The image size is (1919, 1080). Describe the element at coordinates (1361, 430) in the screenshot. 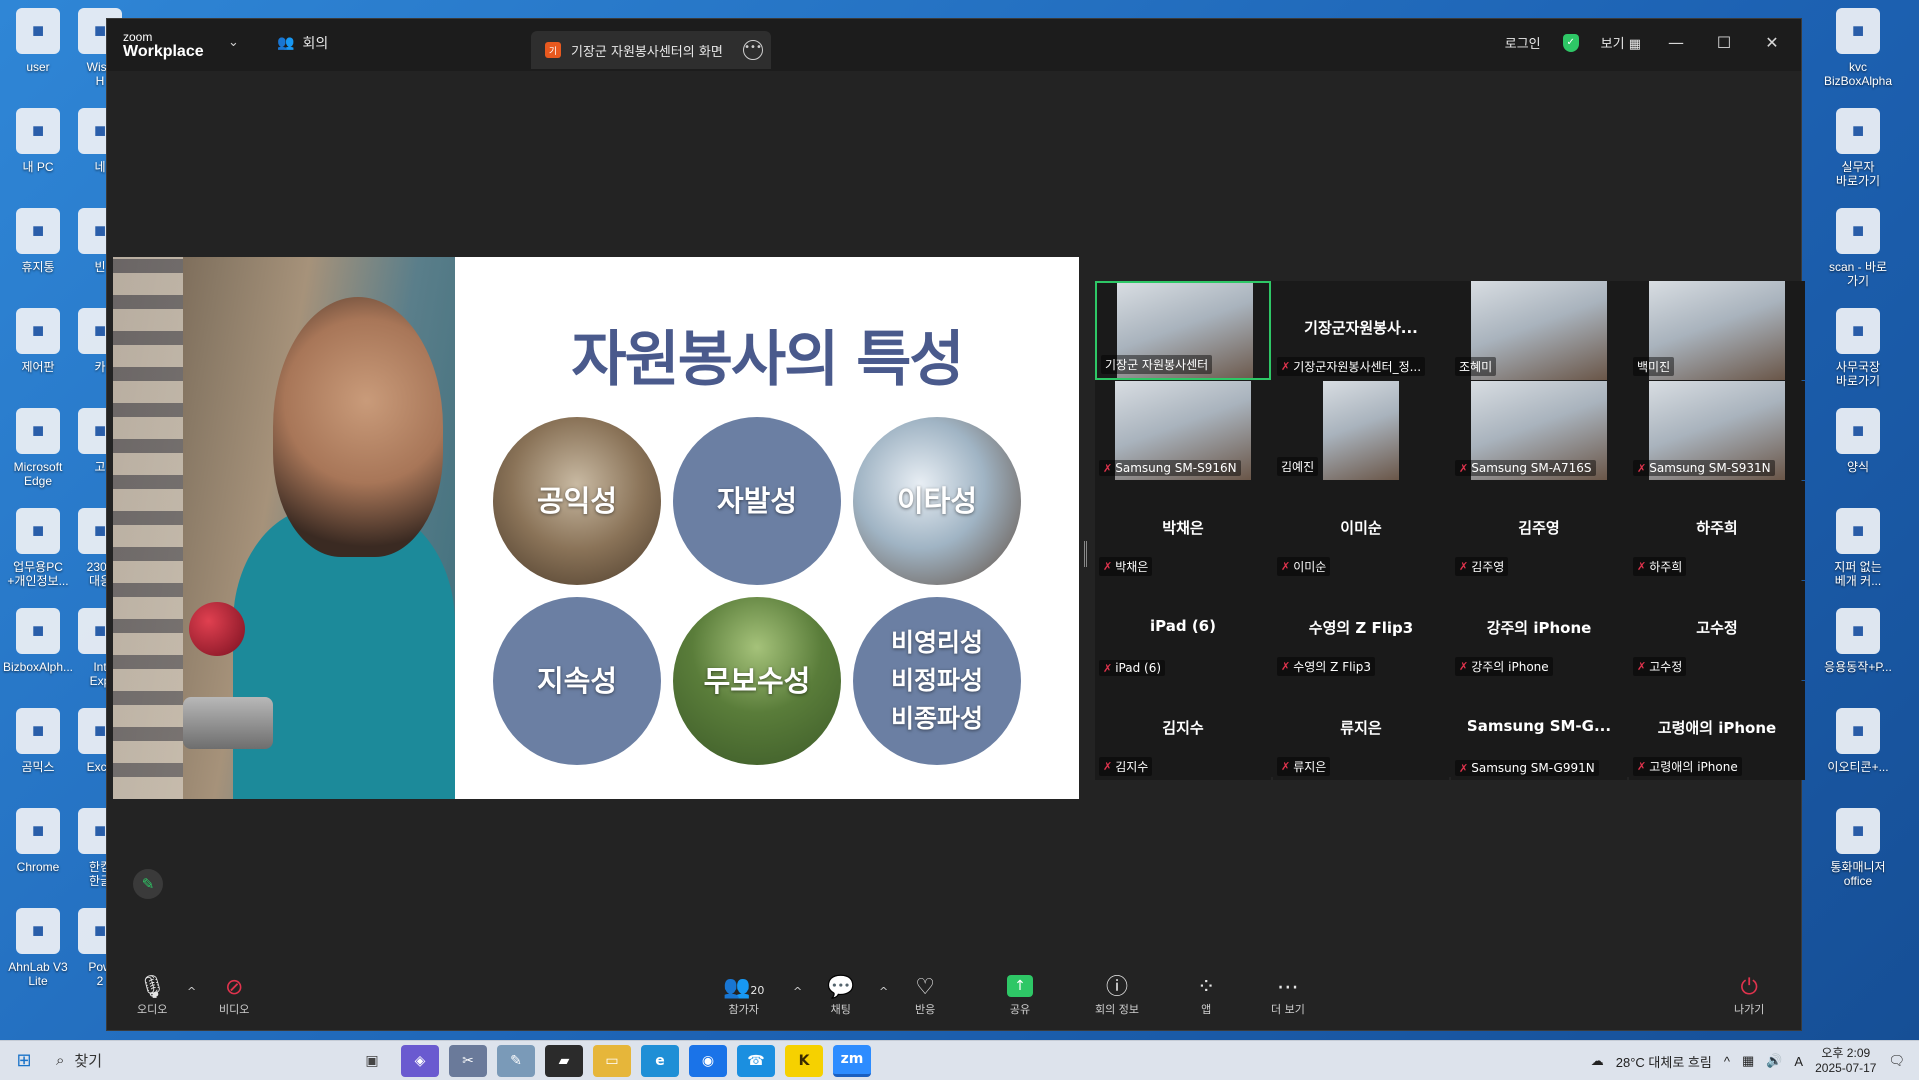

I see `participant-tile: 김예진` at that location.